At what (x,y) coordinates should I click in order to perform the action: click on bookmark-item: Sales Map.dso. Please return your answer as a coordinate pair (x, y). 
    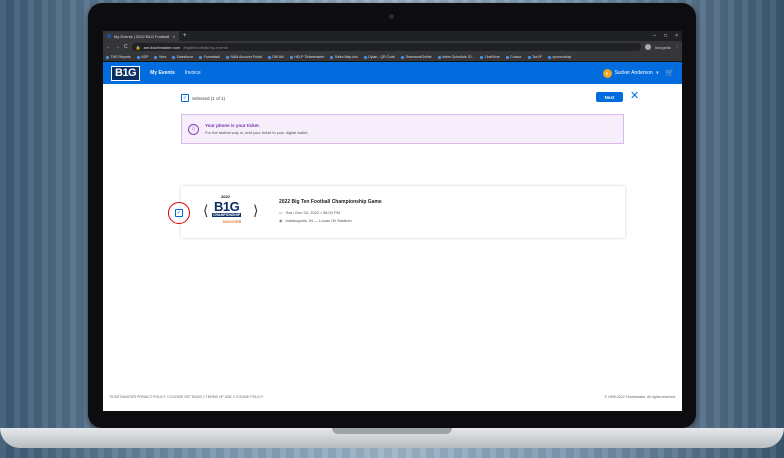
    Looking at the image, I should click on (344, 57).